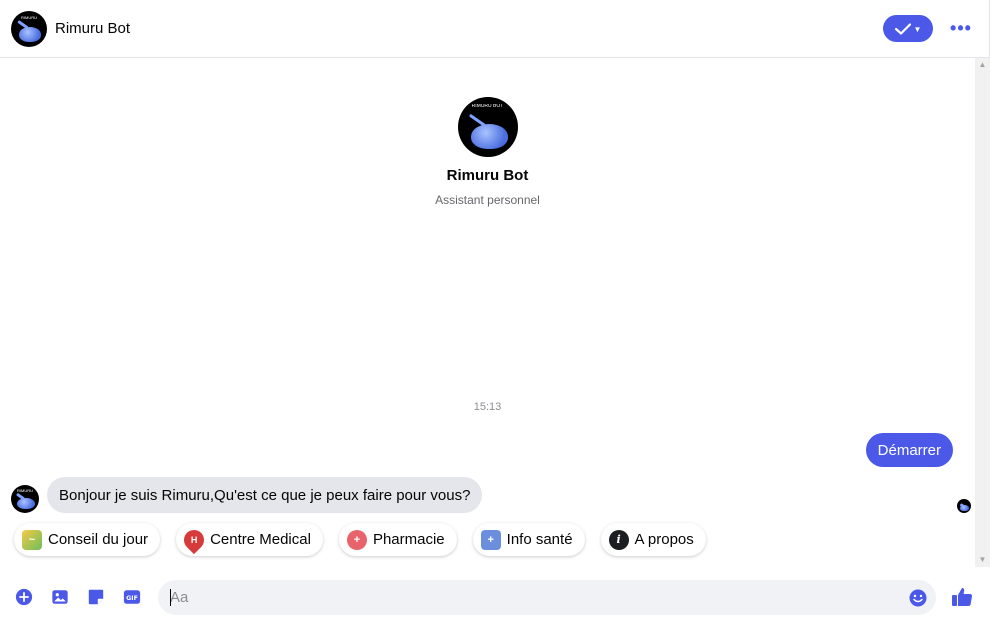  Describe the element at coordinates (495, 29) in the screenshot. I see `chat-header: RIMURU BOT Rimuru Bot ▼ •••` at that location.